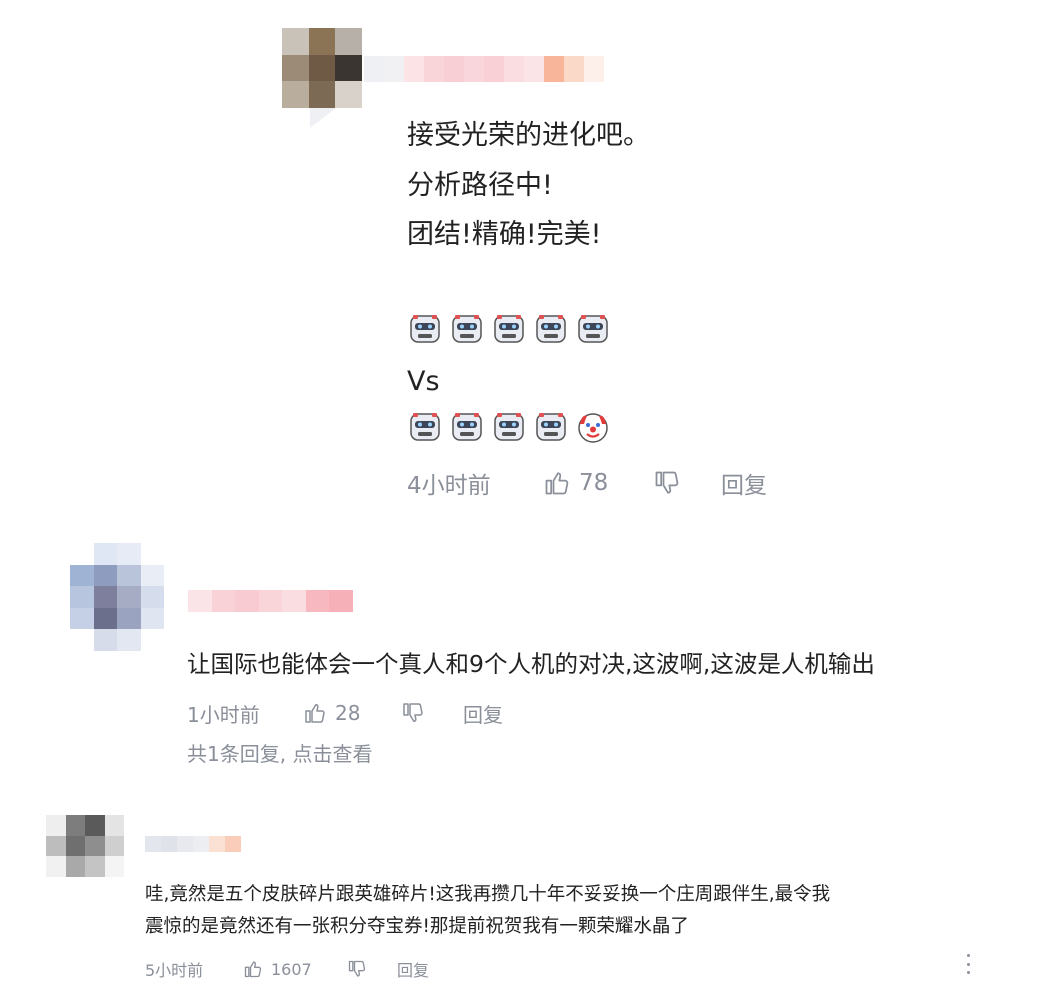 The height and width of the screenshot is (982, 1048). I want to click on like-button: 1607, so click(295, 969).